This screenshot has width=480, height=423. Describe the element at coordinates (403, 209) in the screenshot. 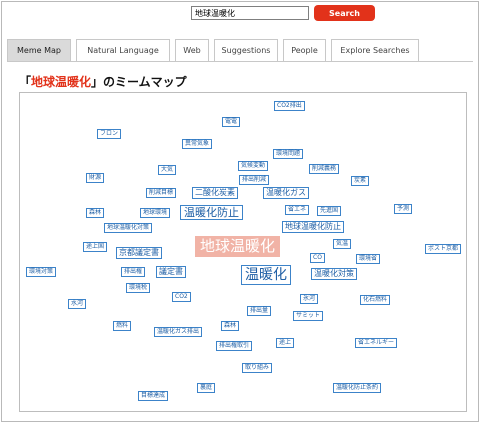

I see `meme-term: 予測` at that location.